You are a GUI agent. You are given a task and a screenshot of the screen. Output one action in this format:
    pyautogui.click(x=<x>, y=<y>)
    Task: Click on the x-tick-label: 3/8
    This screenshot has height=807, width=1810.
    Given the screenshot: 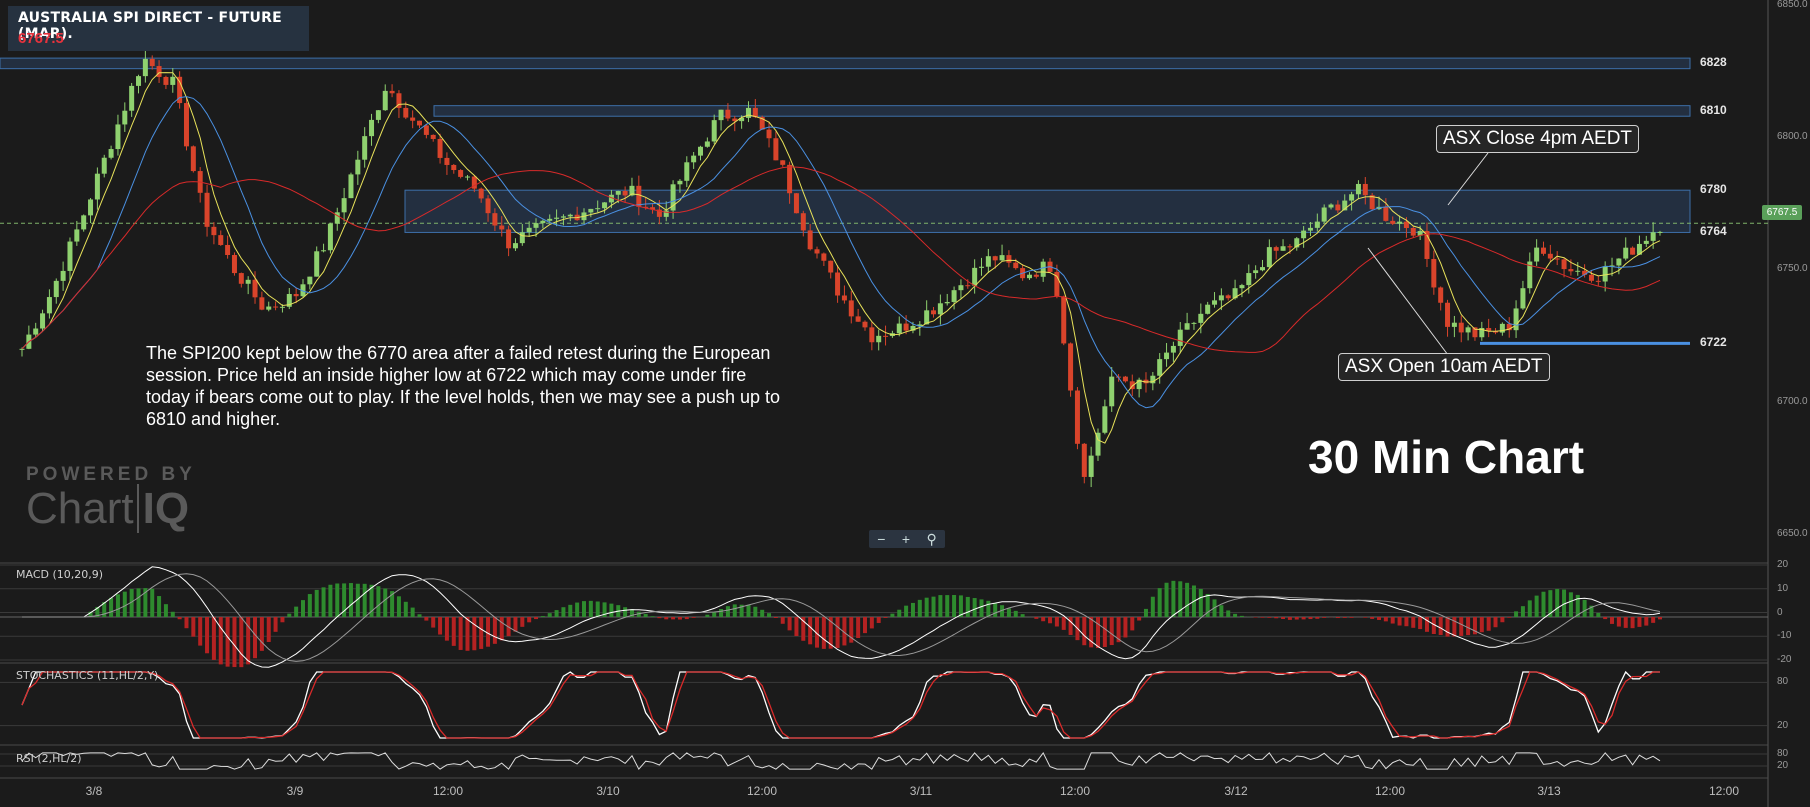 What is the action you would take?
    pyautogui.click(x=94, y=791)
    